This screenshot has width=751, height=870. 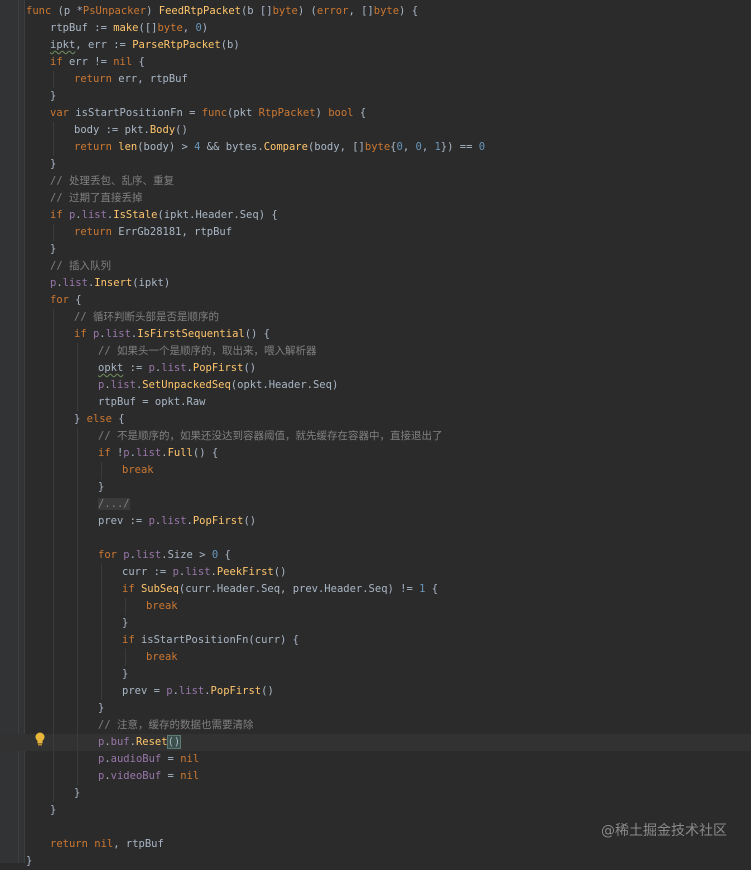 What do you see at coordinates (80, 266) in the screenshot?
I see `code-token: // 插入队列` at bounding box center [80, 266].